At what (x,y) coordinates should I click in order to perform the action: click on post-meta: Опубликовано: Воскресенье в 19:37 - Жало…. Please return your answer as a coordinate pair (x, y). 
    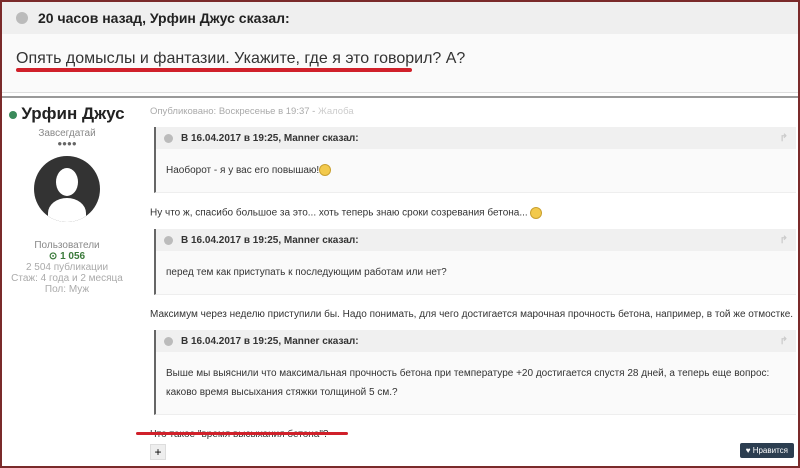
    Looking at the image, I should click on (252, 111).